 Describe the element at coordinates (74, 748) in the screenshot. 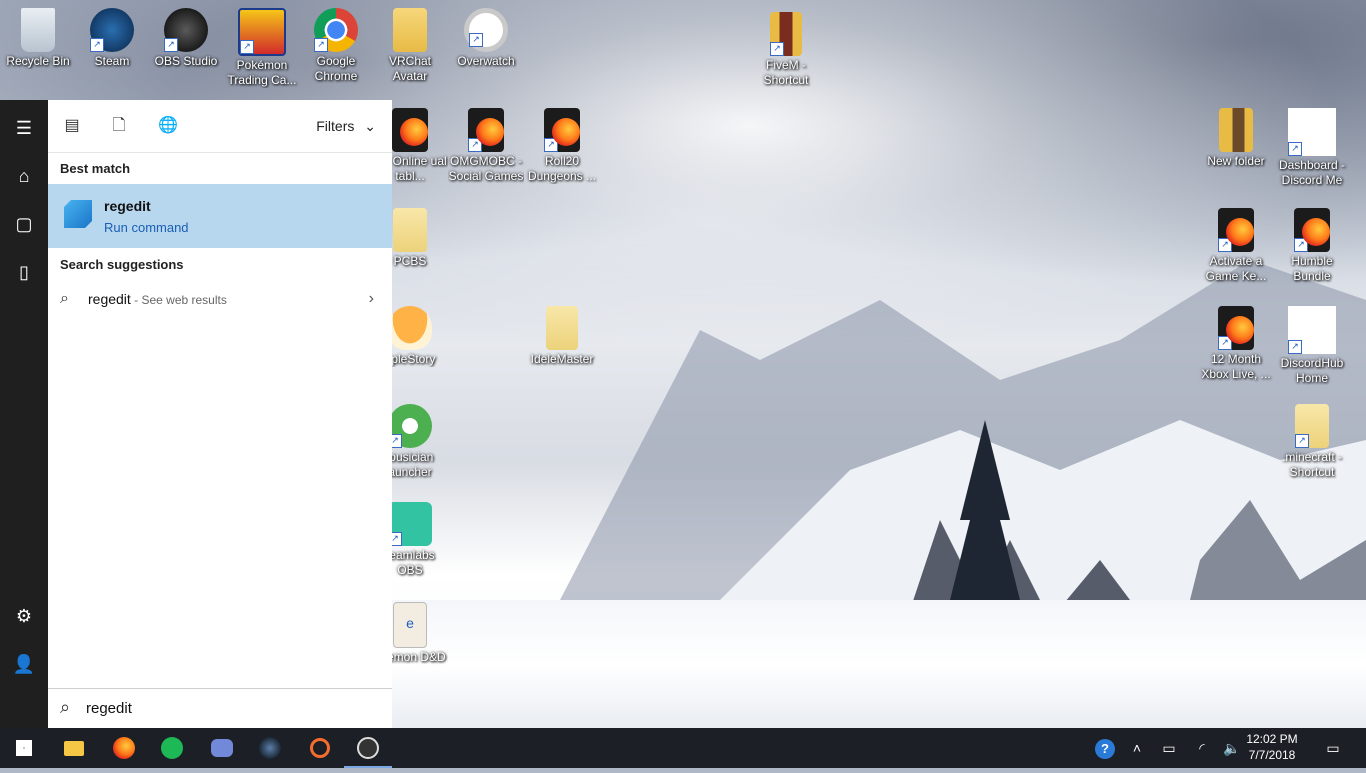

I see `file-explorer-icon` at that location.